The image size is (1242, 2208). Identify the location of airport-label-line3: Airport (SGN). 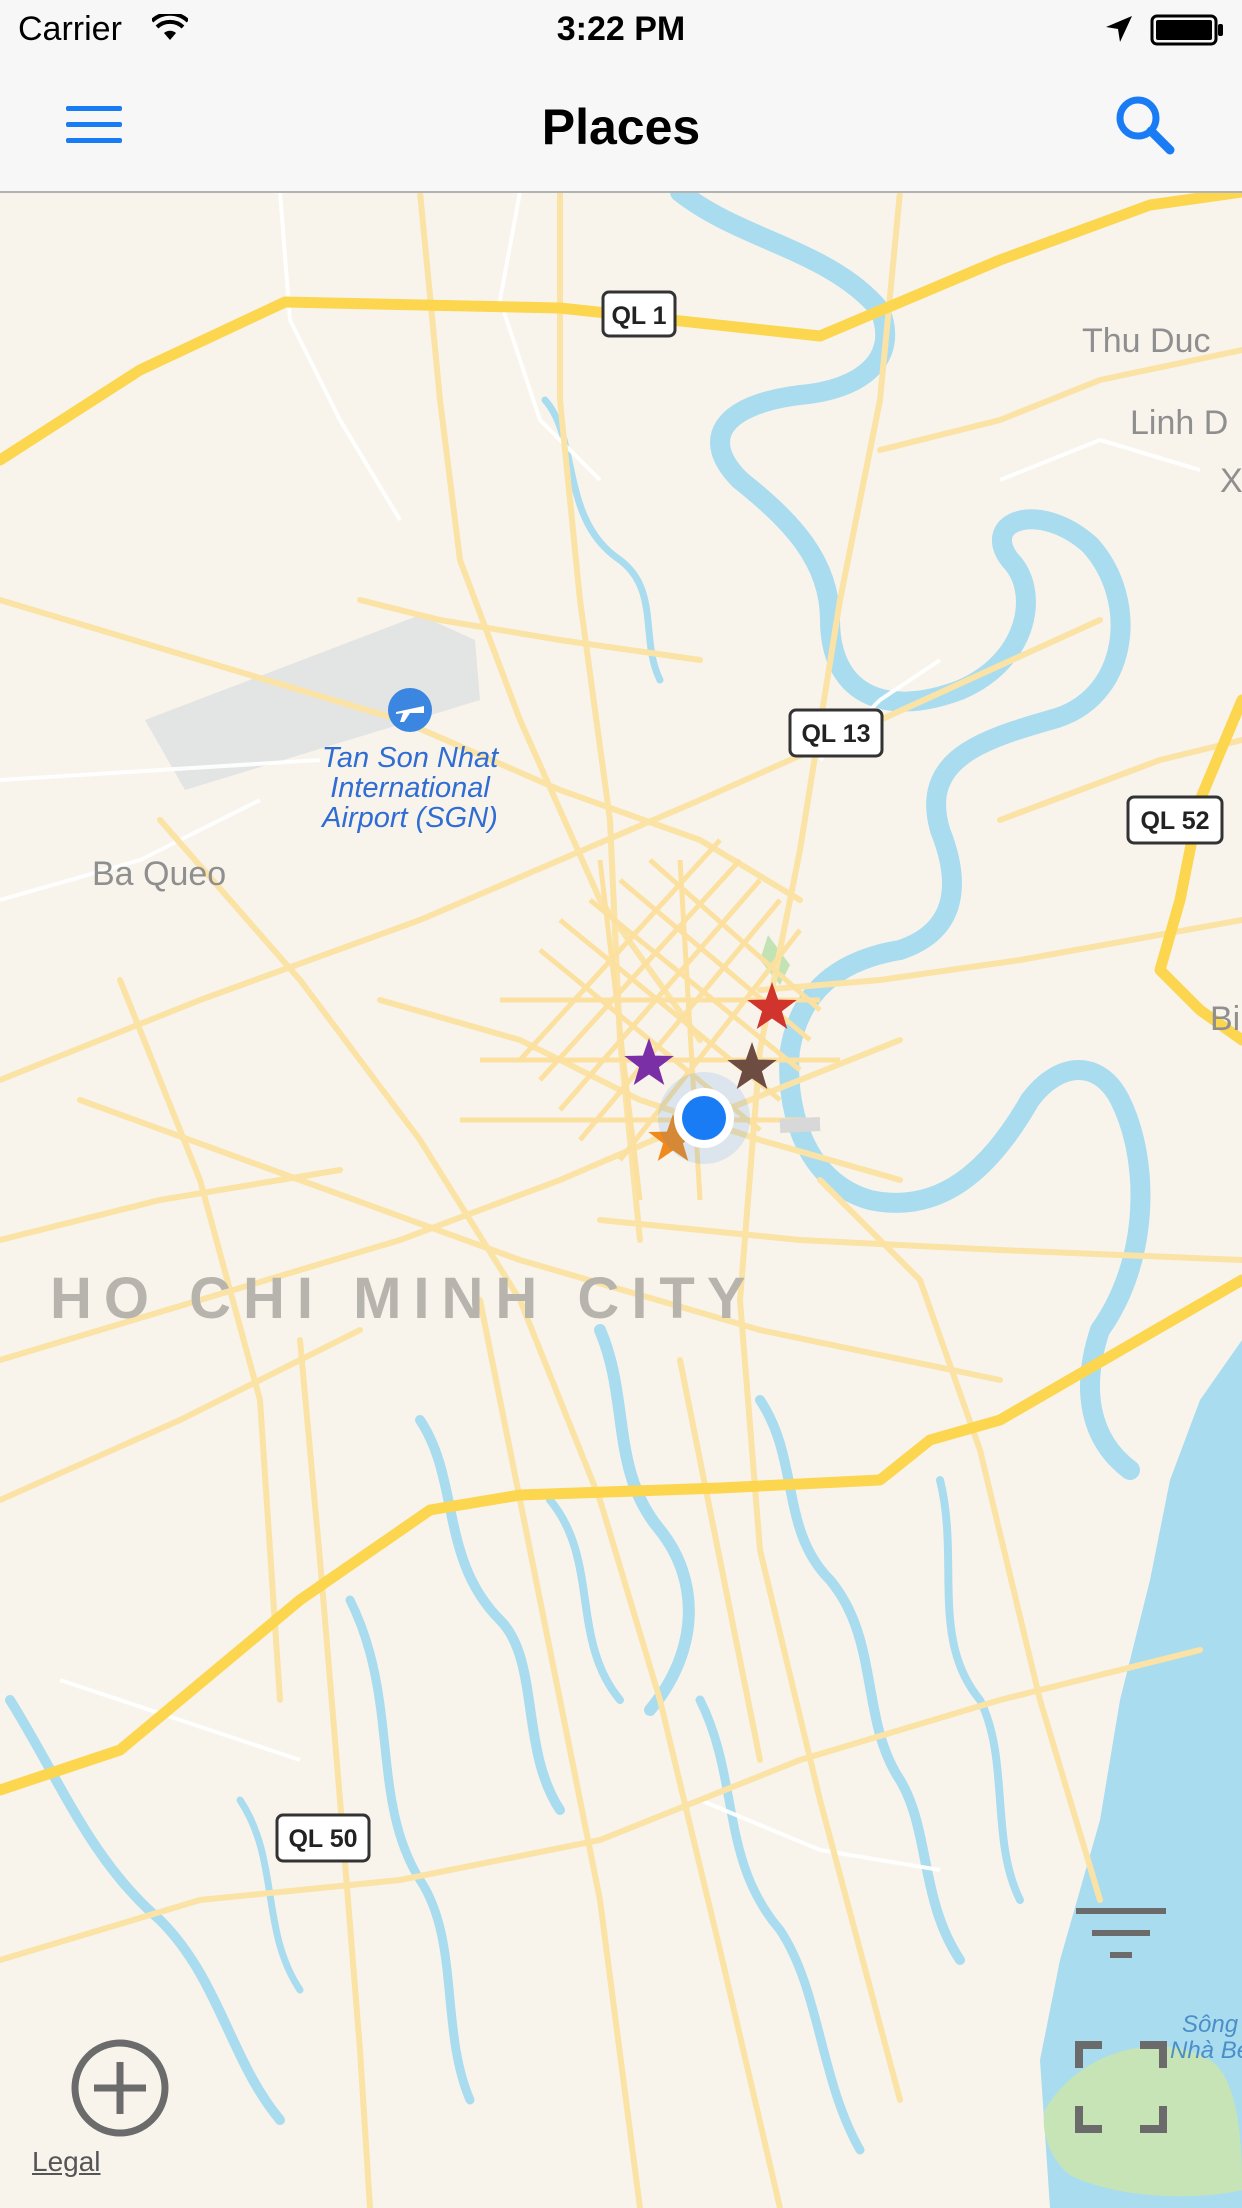
(409, 818).